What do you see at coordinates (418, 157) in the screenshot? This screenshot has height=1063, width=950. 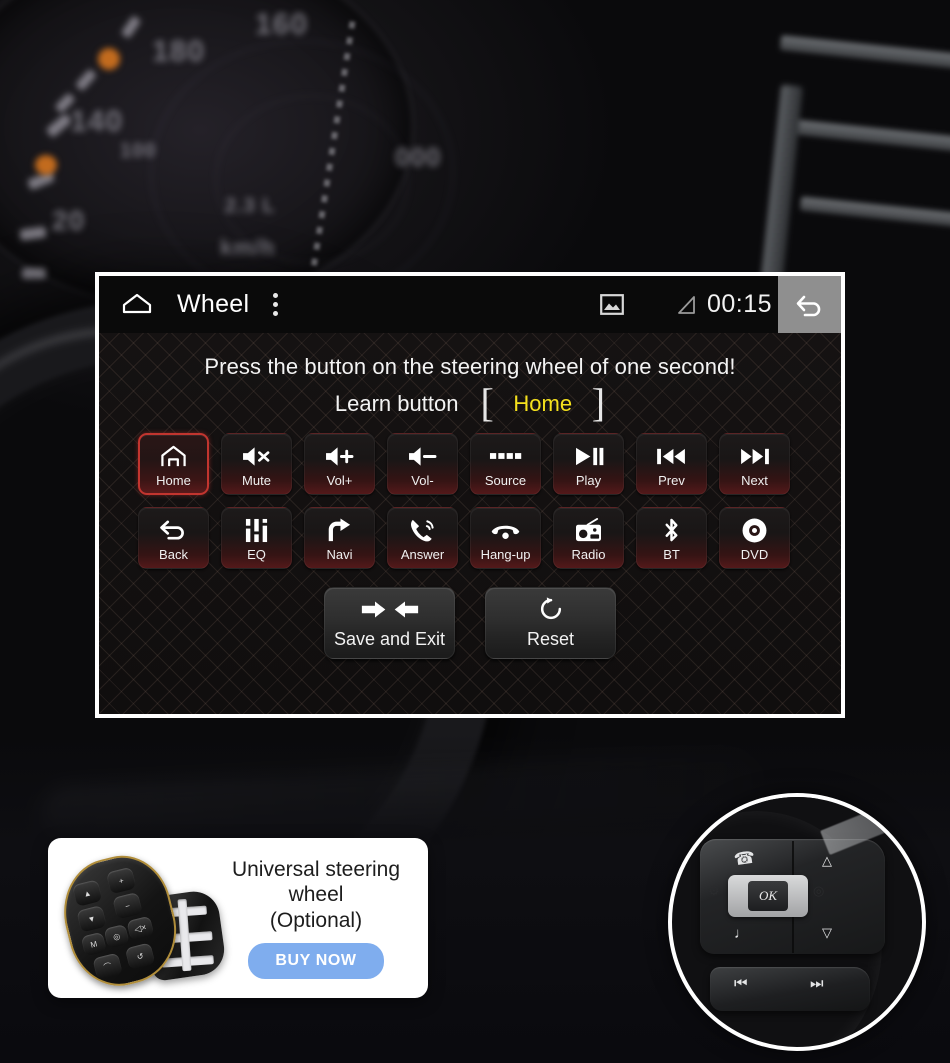 I see `cluster-number: 000` at bounding box center [418, 157].